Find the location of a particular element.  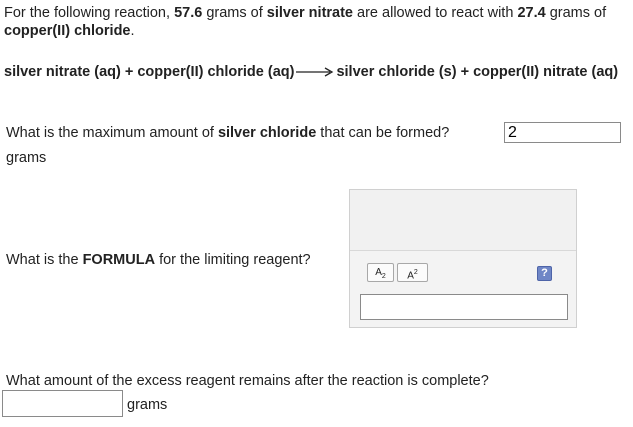

reactant-silver-nitrate: silver nitrate is located at coordinates (310, 13).